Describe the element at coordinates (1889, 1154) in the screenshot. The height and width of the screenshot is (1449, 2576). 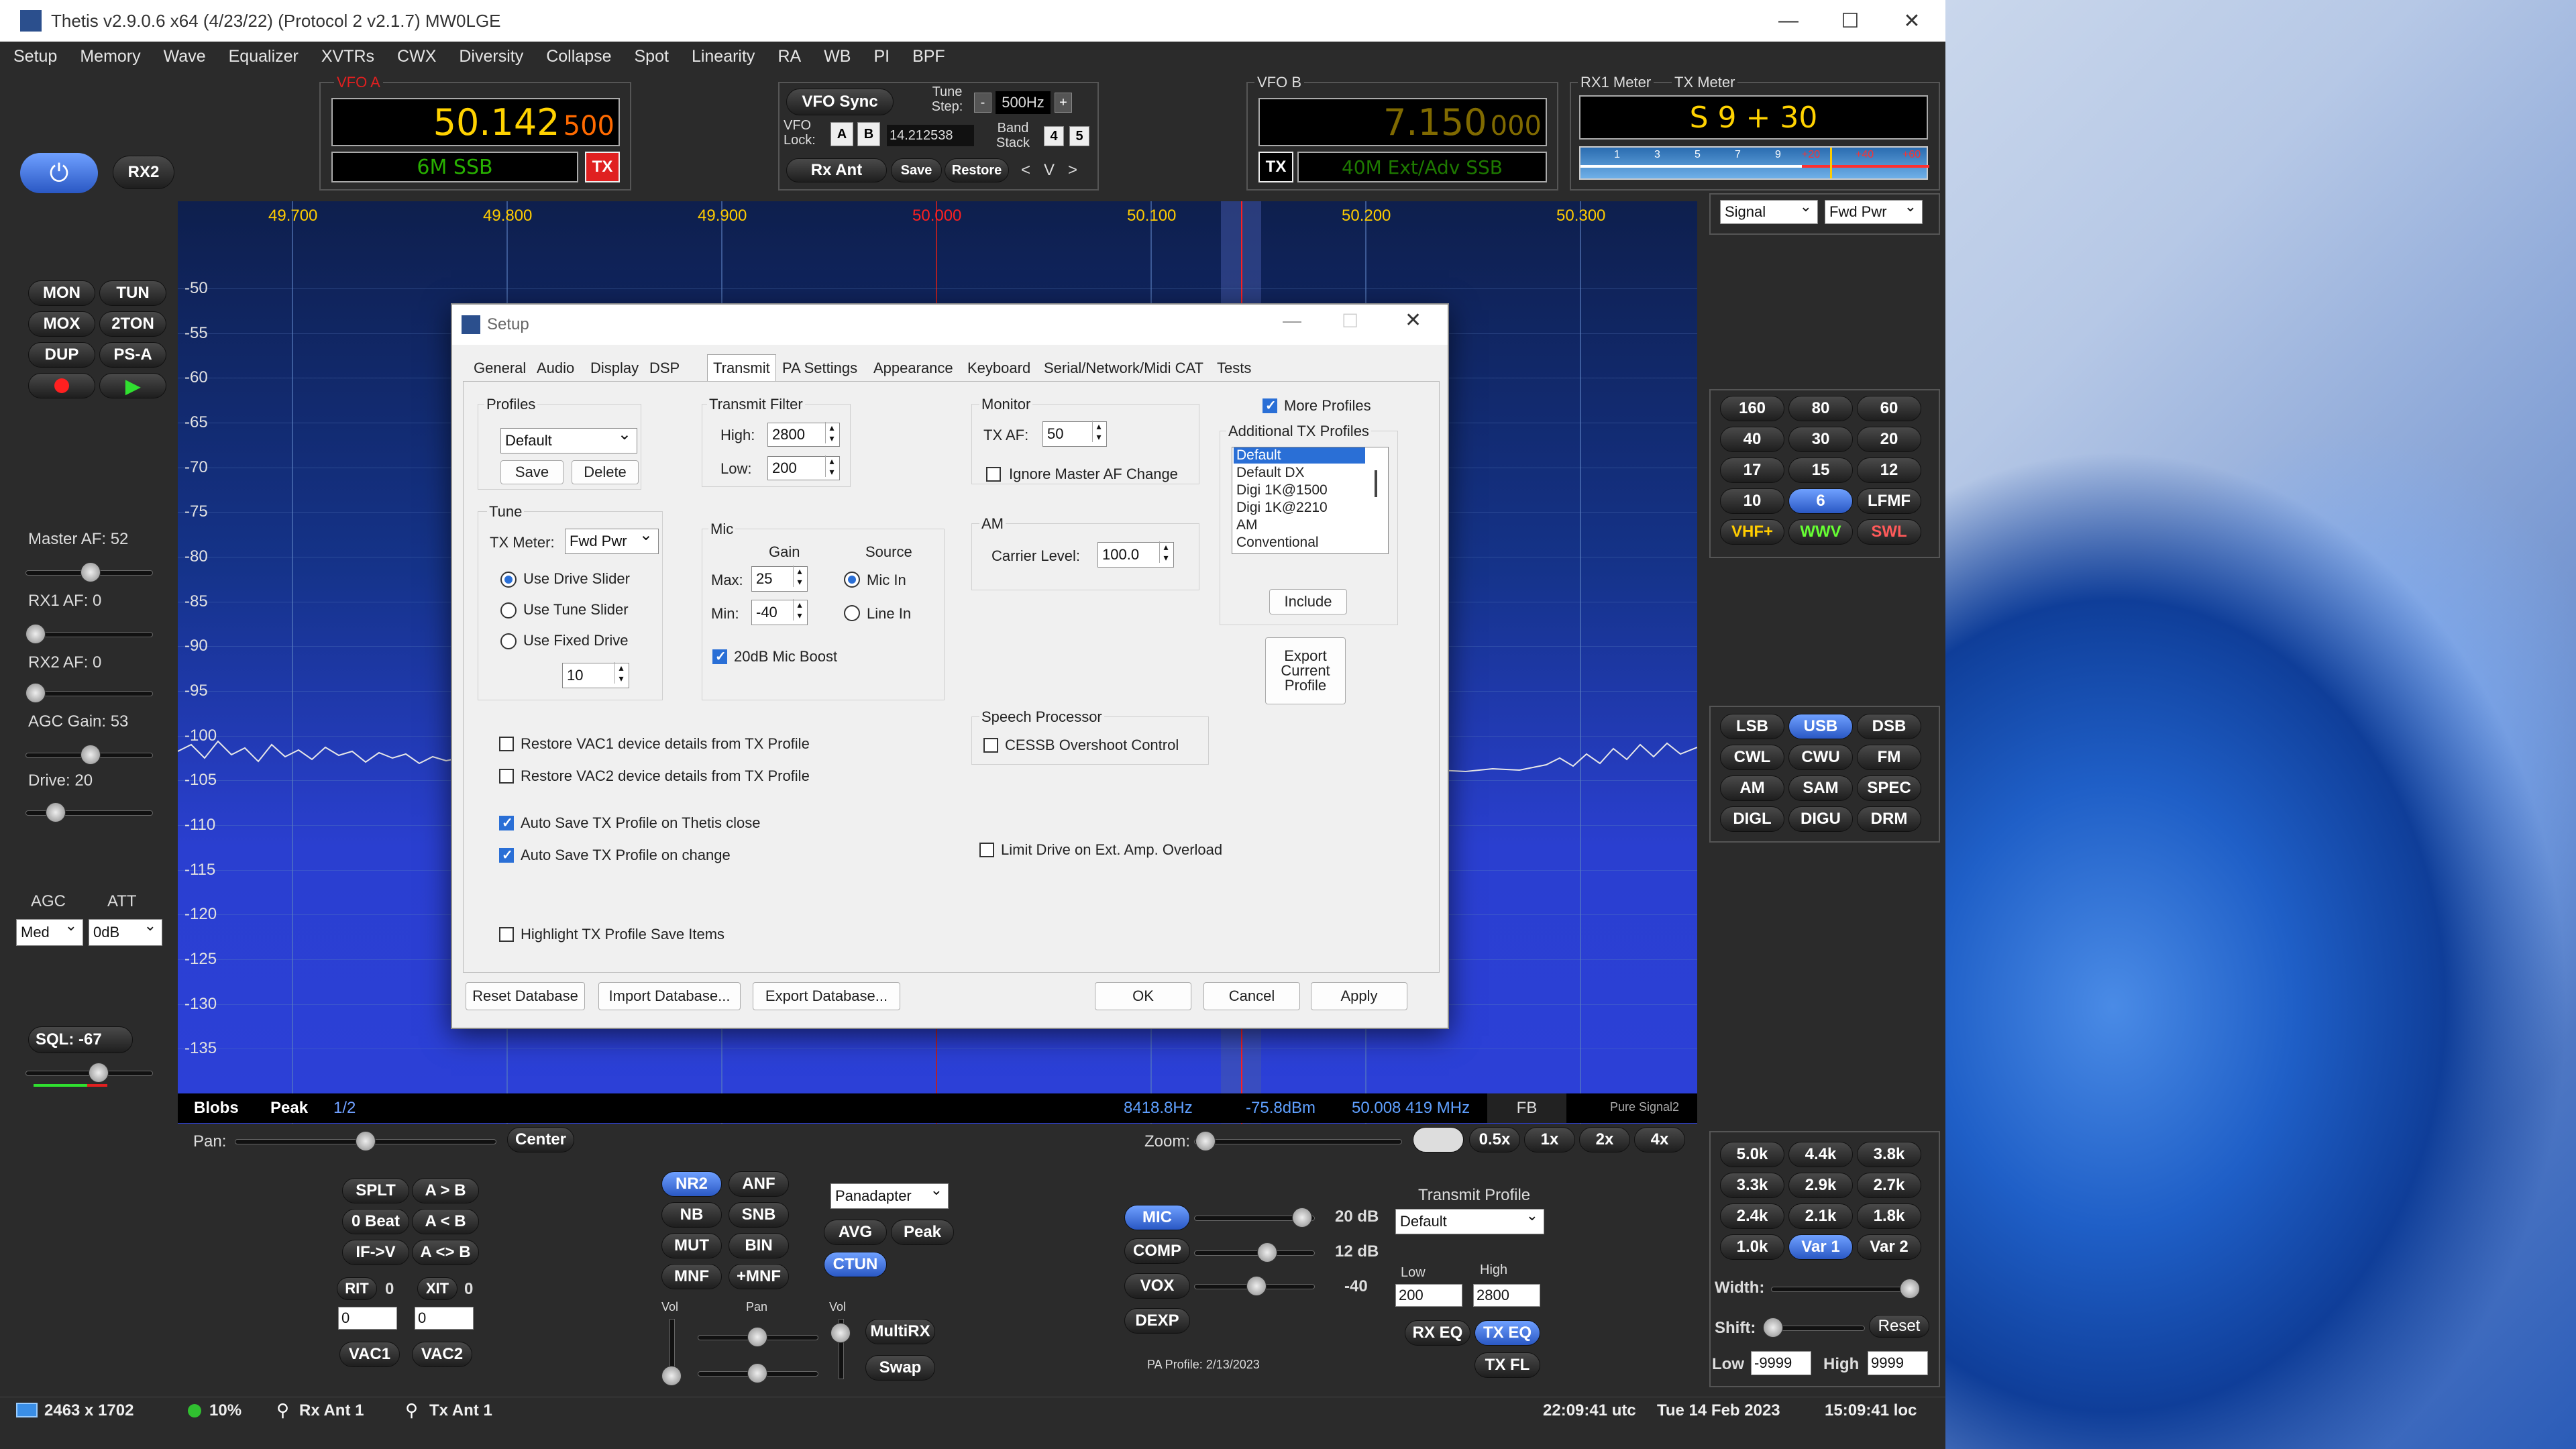
I see `filter-3-8k: 3.8k` at that location.